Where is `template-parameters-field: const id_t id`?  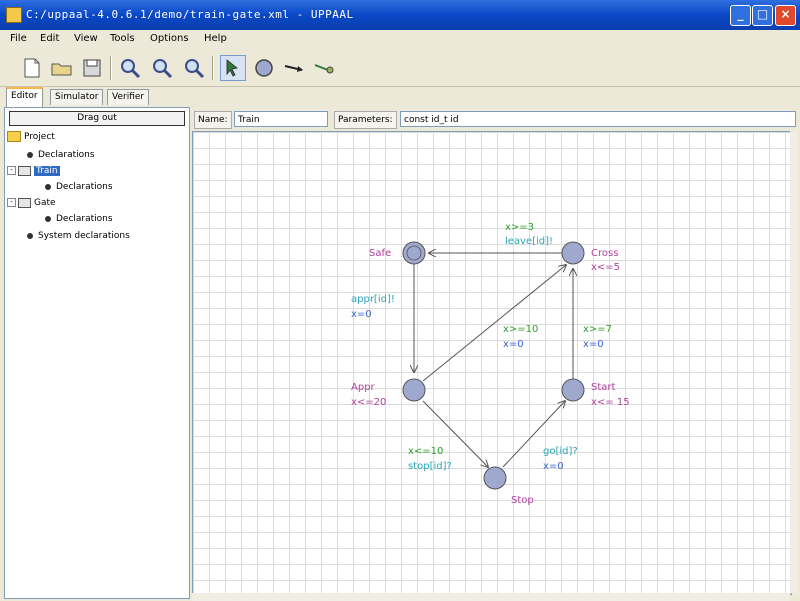 template-parameters-field: const id_t id is located at coordinates (598, 119).